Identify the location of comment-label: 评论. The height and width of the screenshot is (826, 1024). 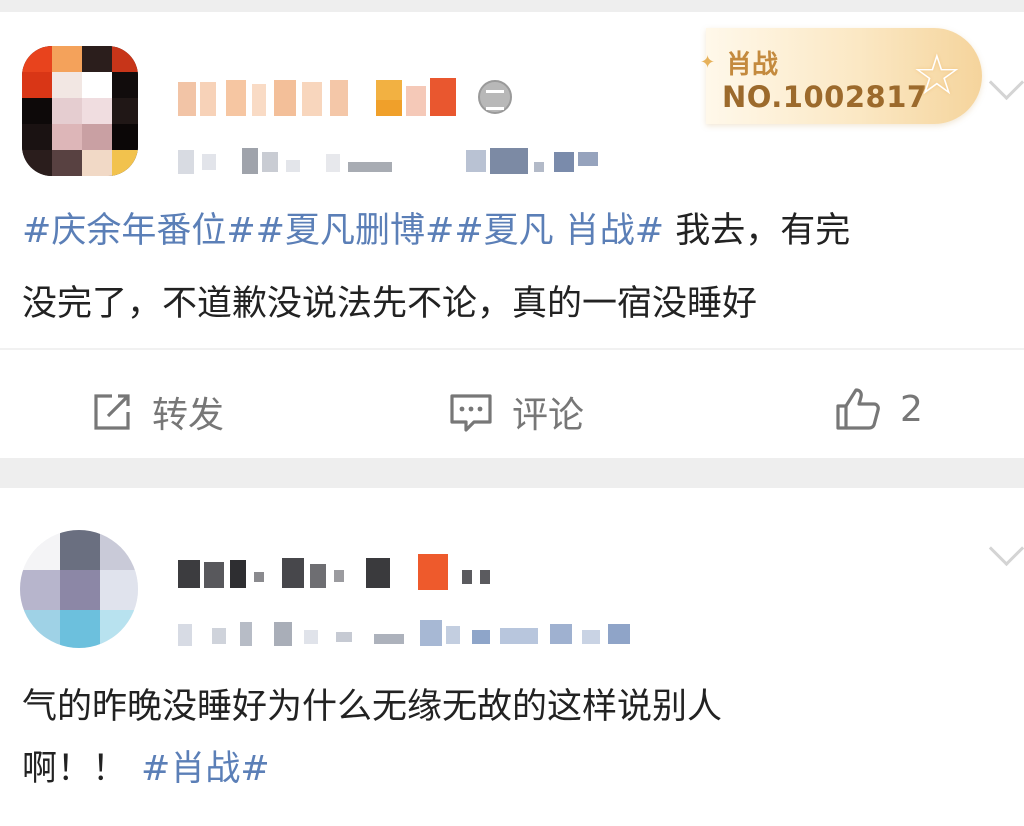
(548, 415).